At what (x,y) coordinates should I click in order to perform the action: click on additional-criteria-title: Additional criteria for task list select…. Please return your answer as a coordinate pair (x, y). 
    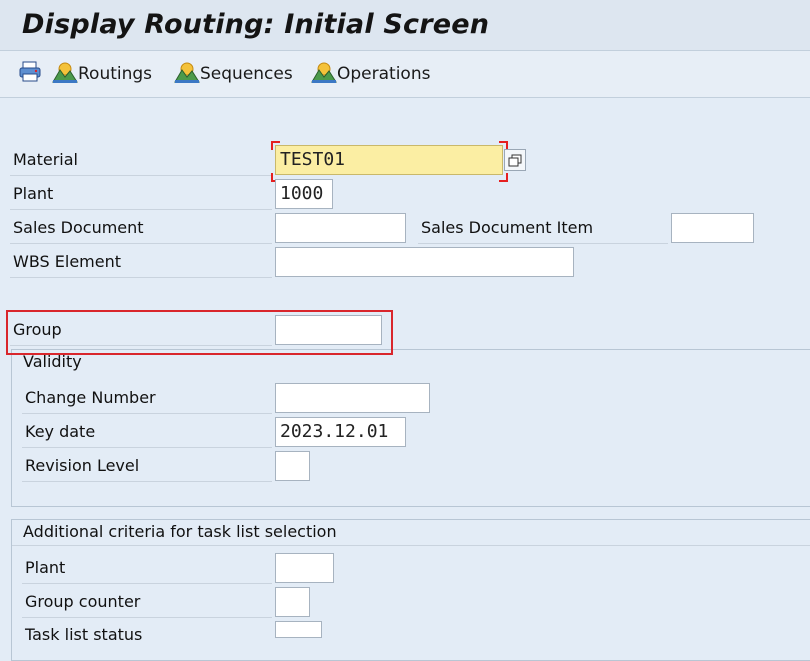
    Looking at the image, I should click on (180, 531).